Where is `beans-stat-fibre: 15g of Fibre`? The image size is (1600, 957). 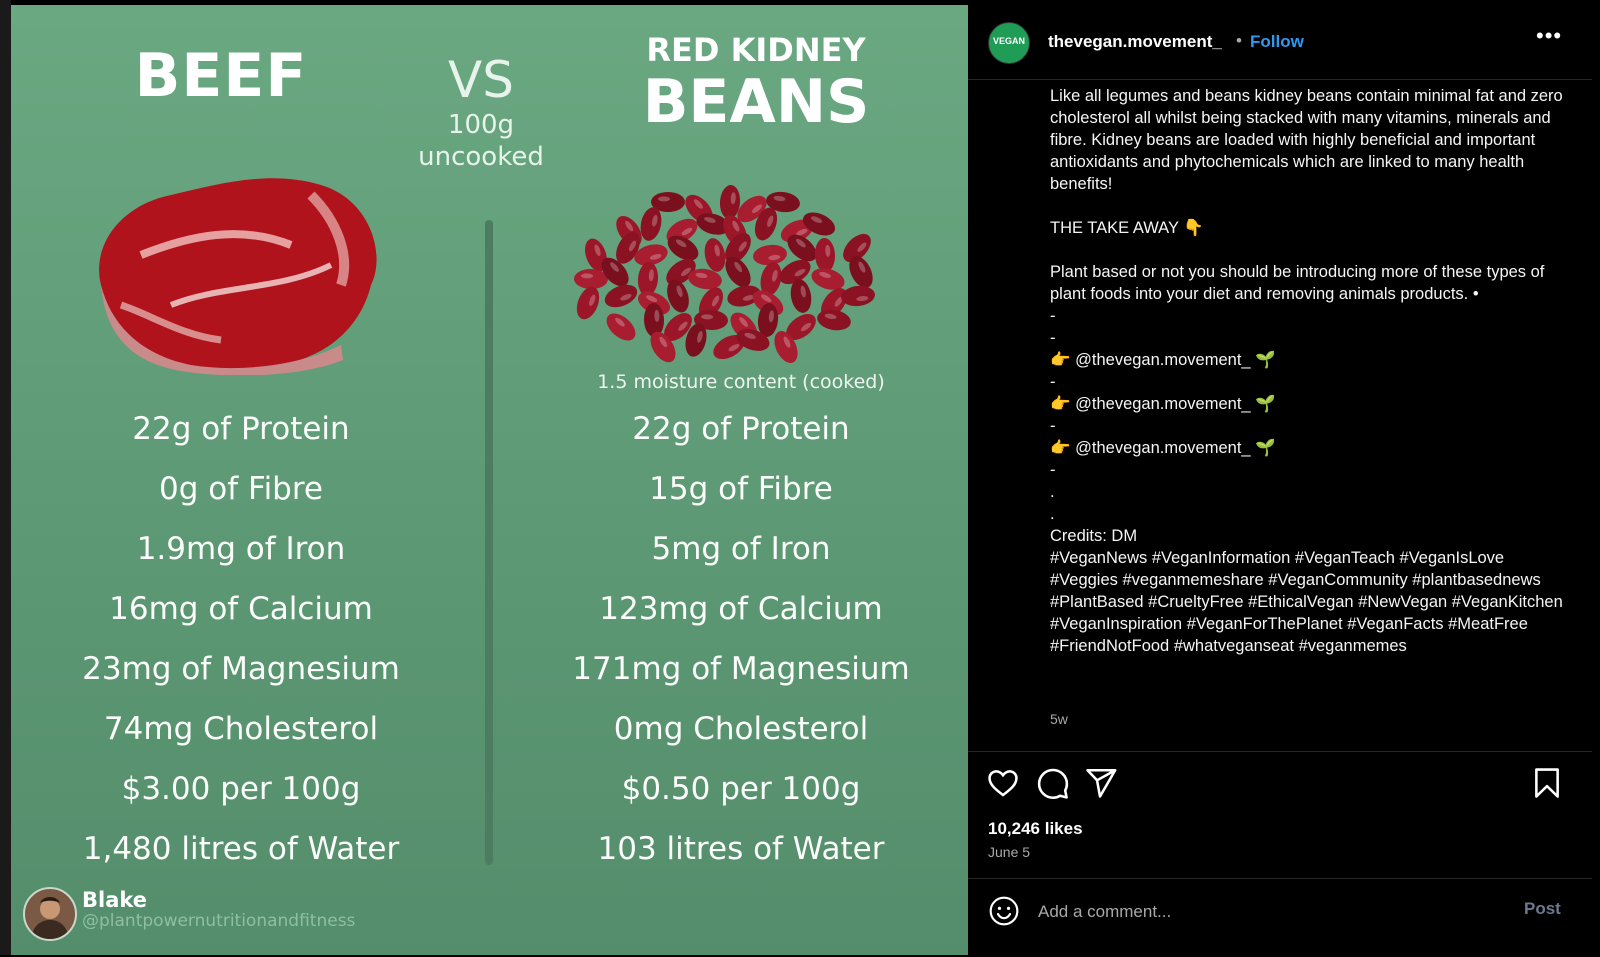
beans-stat-fibre: 15g of Fibre is located at coordinates (741, 489).